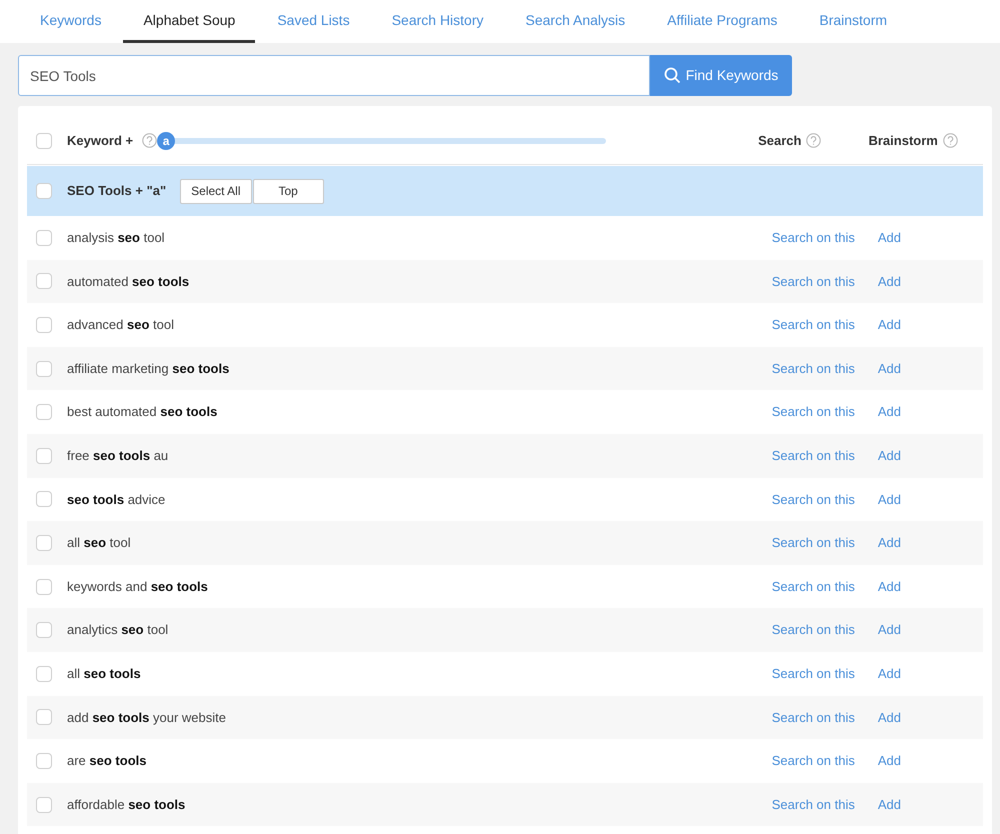  Describe the element at coordinates (71, 21) in the screenshot. I see `tab: Keywords` at that location.